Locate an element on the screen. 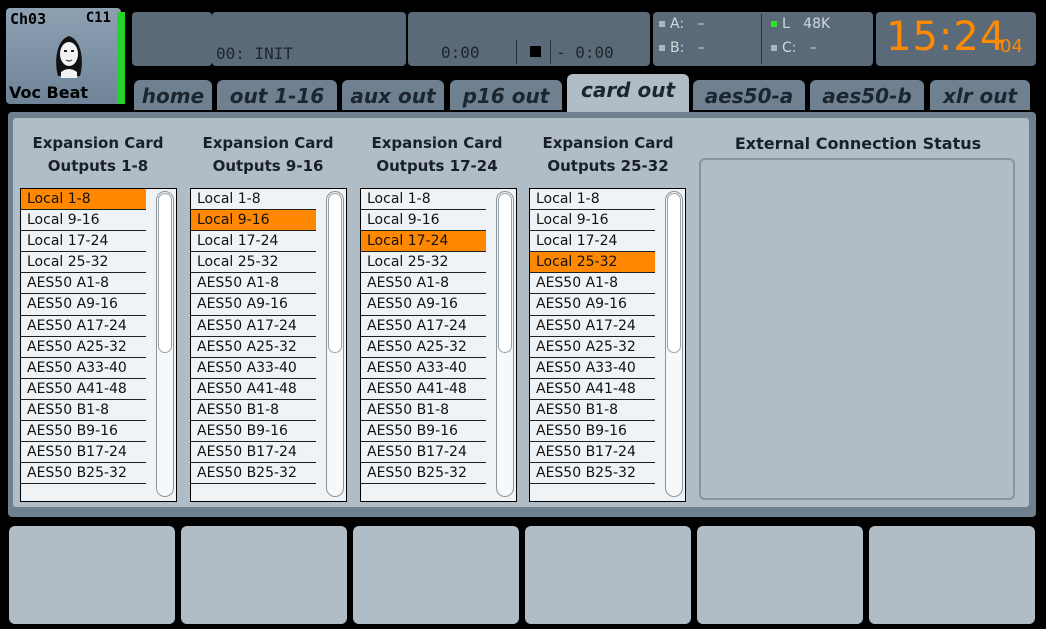 The width and height of the screenshot is (1046, 629). status-c: C: – is located at coordinates (794, 48).